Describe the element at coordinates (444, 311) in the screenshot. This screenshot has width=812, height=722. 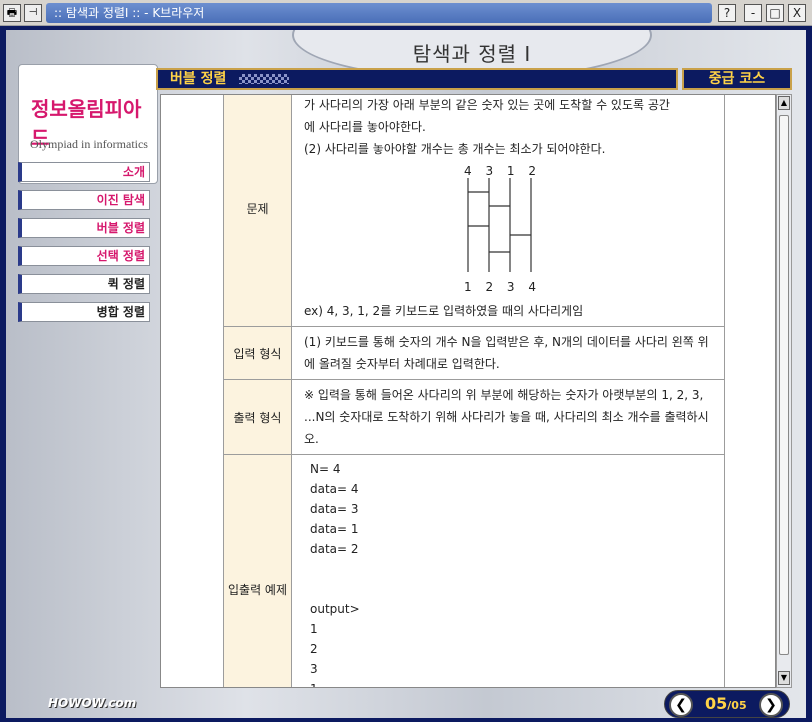
I see `example-caption: ex) 4, 3, 1, 2를 키보드로 입력하였을 때의 사다리게임` at that location.